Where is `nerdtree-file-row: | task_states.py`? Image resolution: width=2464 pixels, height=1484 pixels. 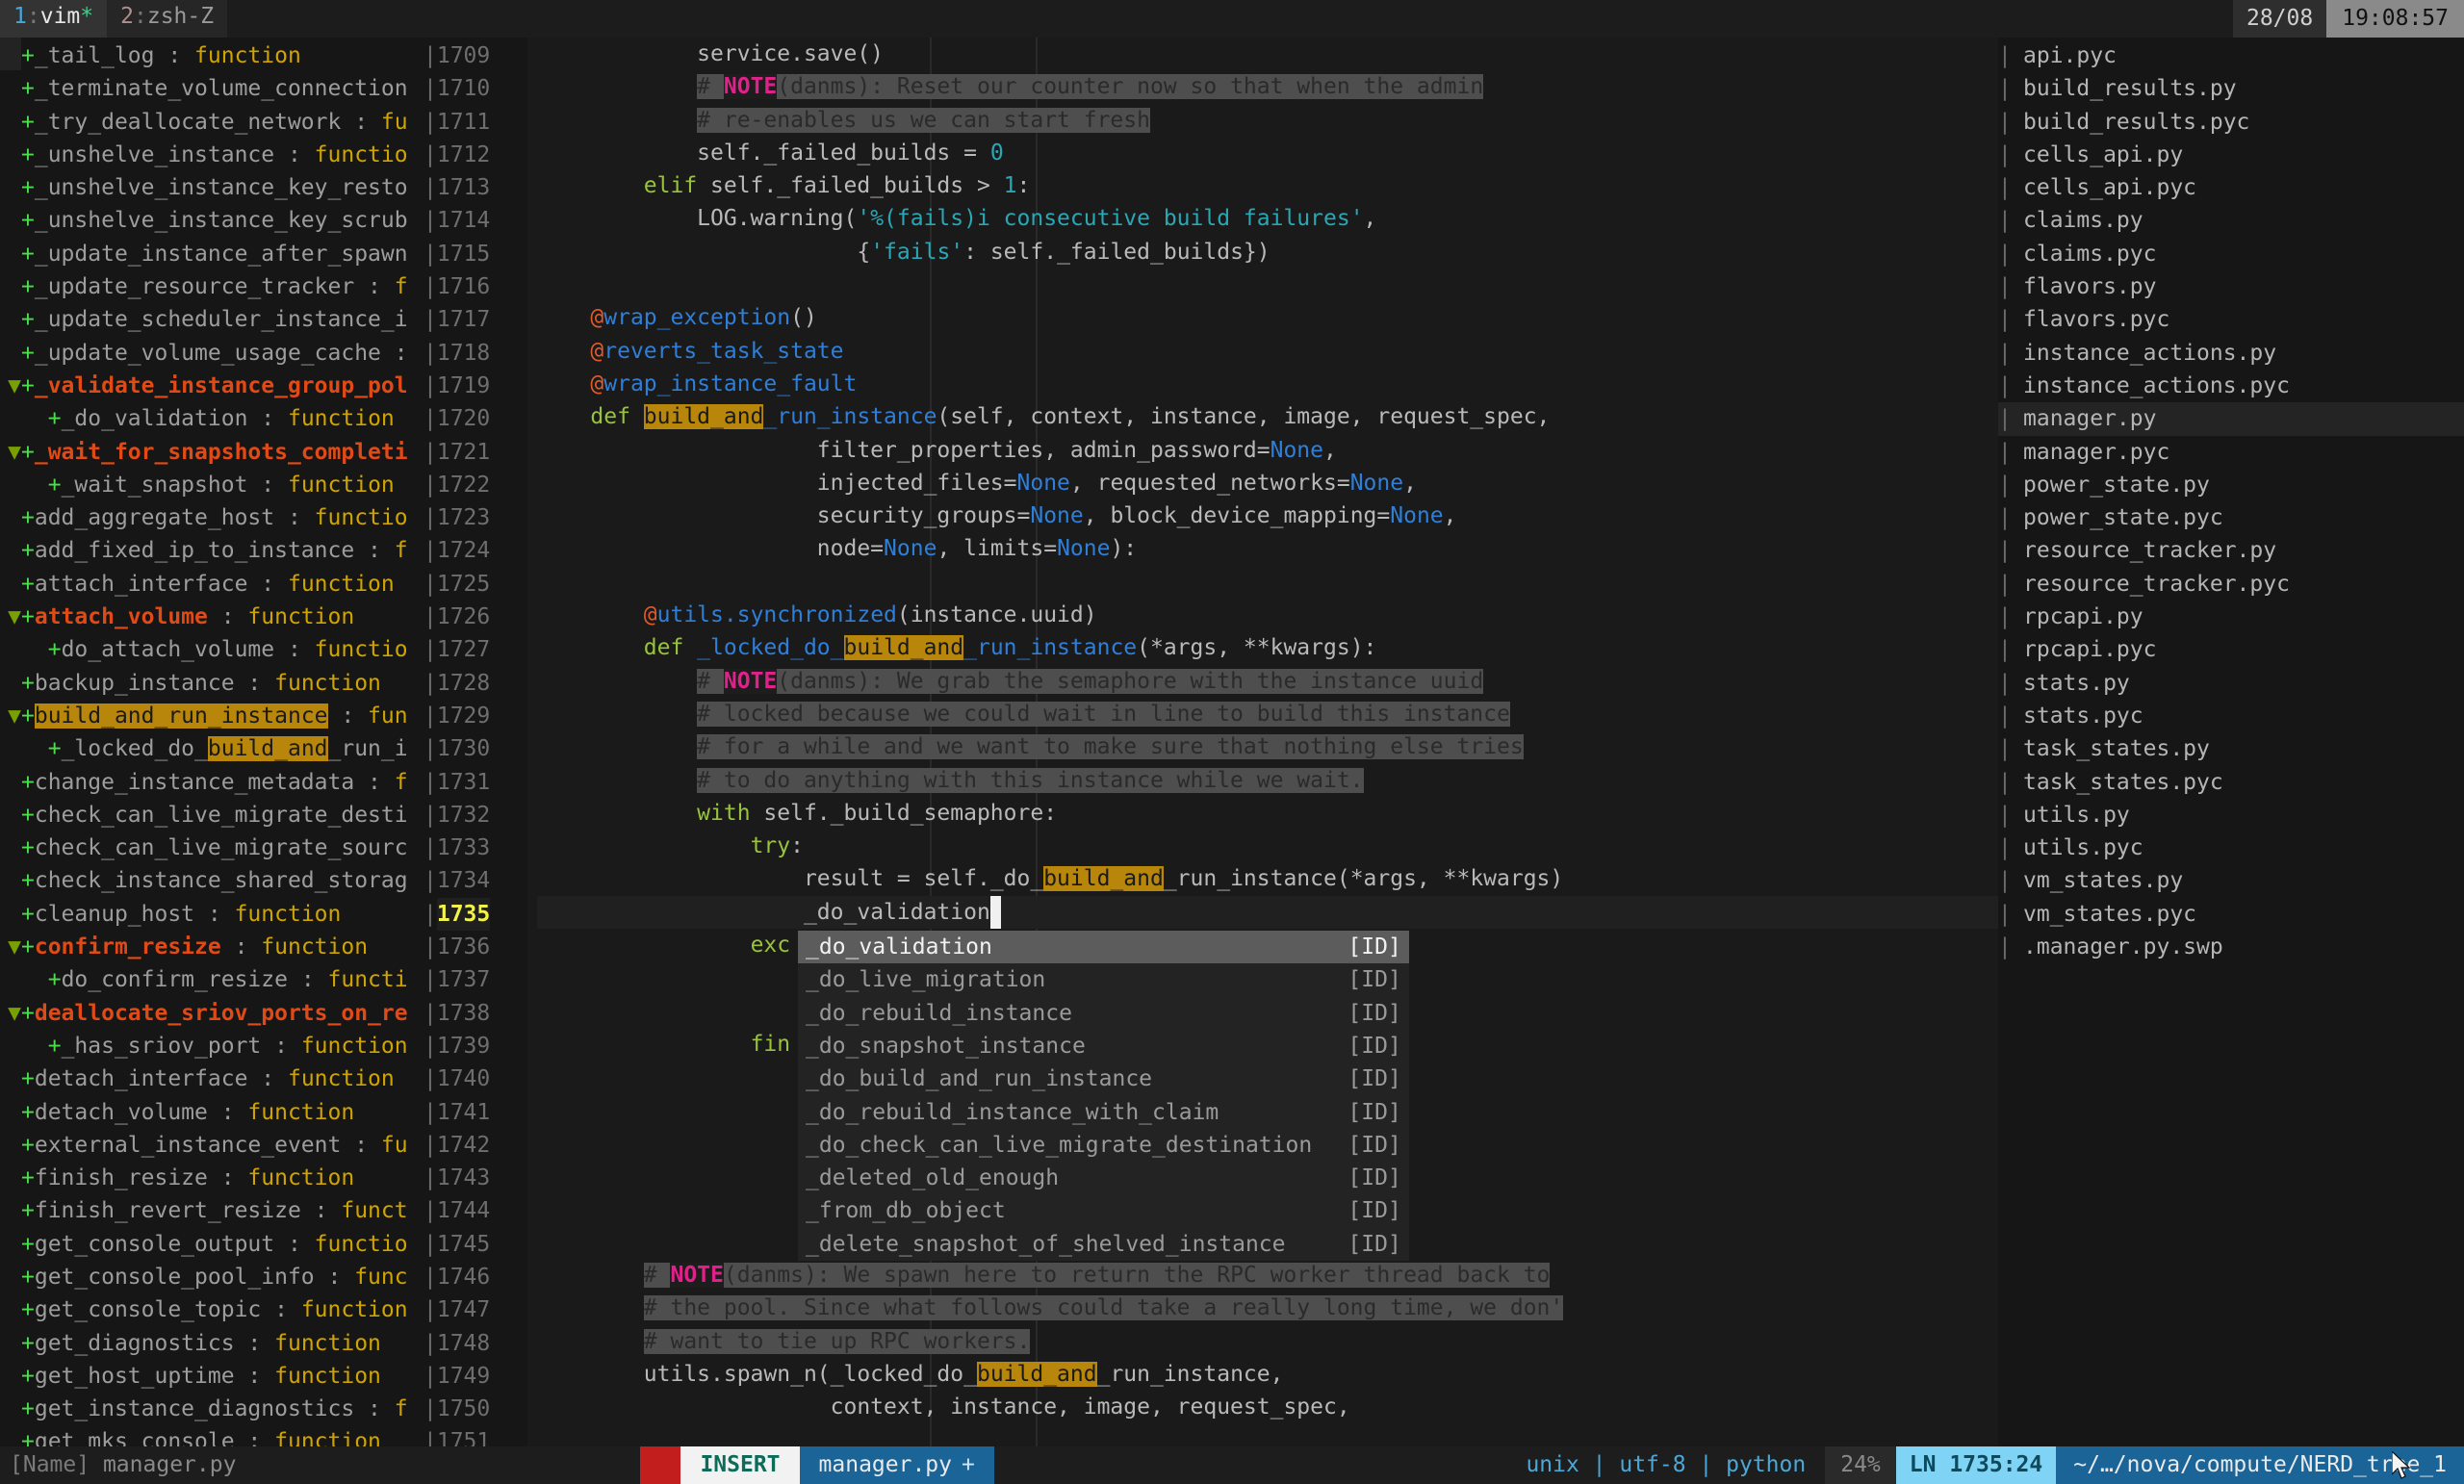 nerdtree-file-row: | task_states.py is located at coordinates (2231, 749).